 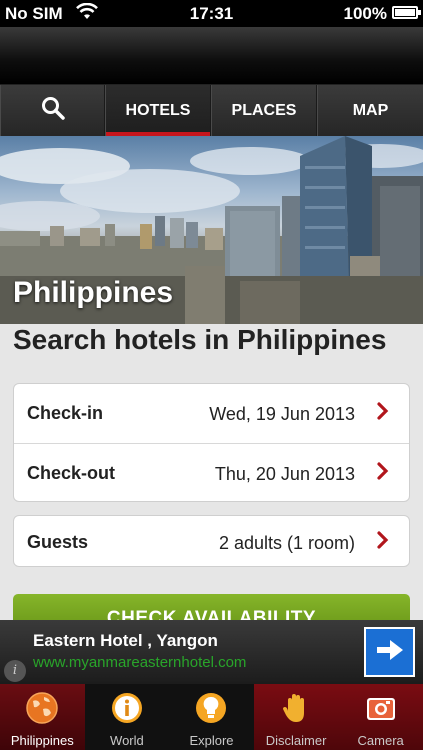 What do you see at coordinates (65, 413) in the screenshot?
I see `check-in-label: Check-in` at bounding box center [65, 413].